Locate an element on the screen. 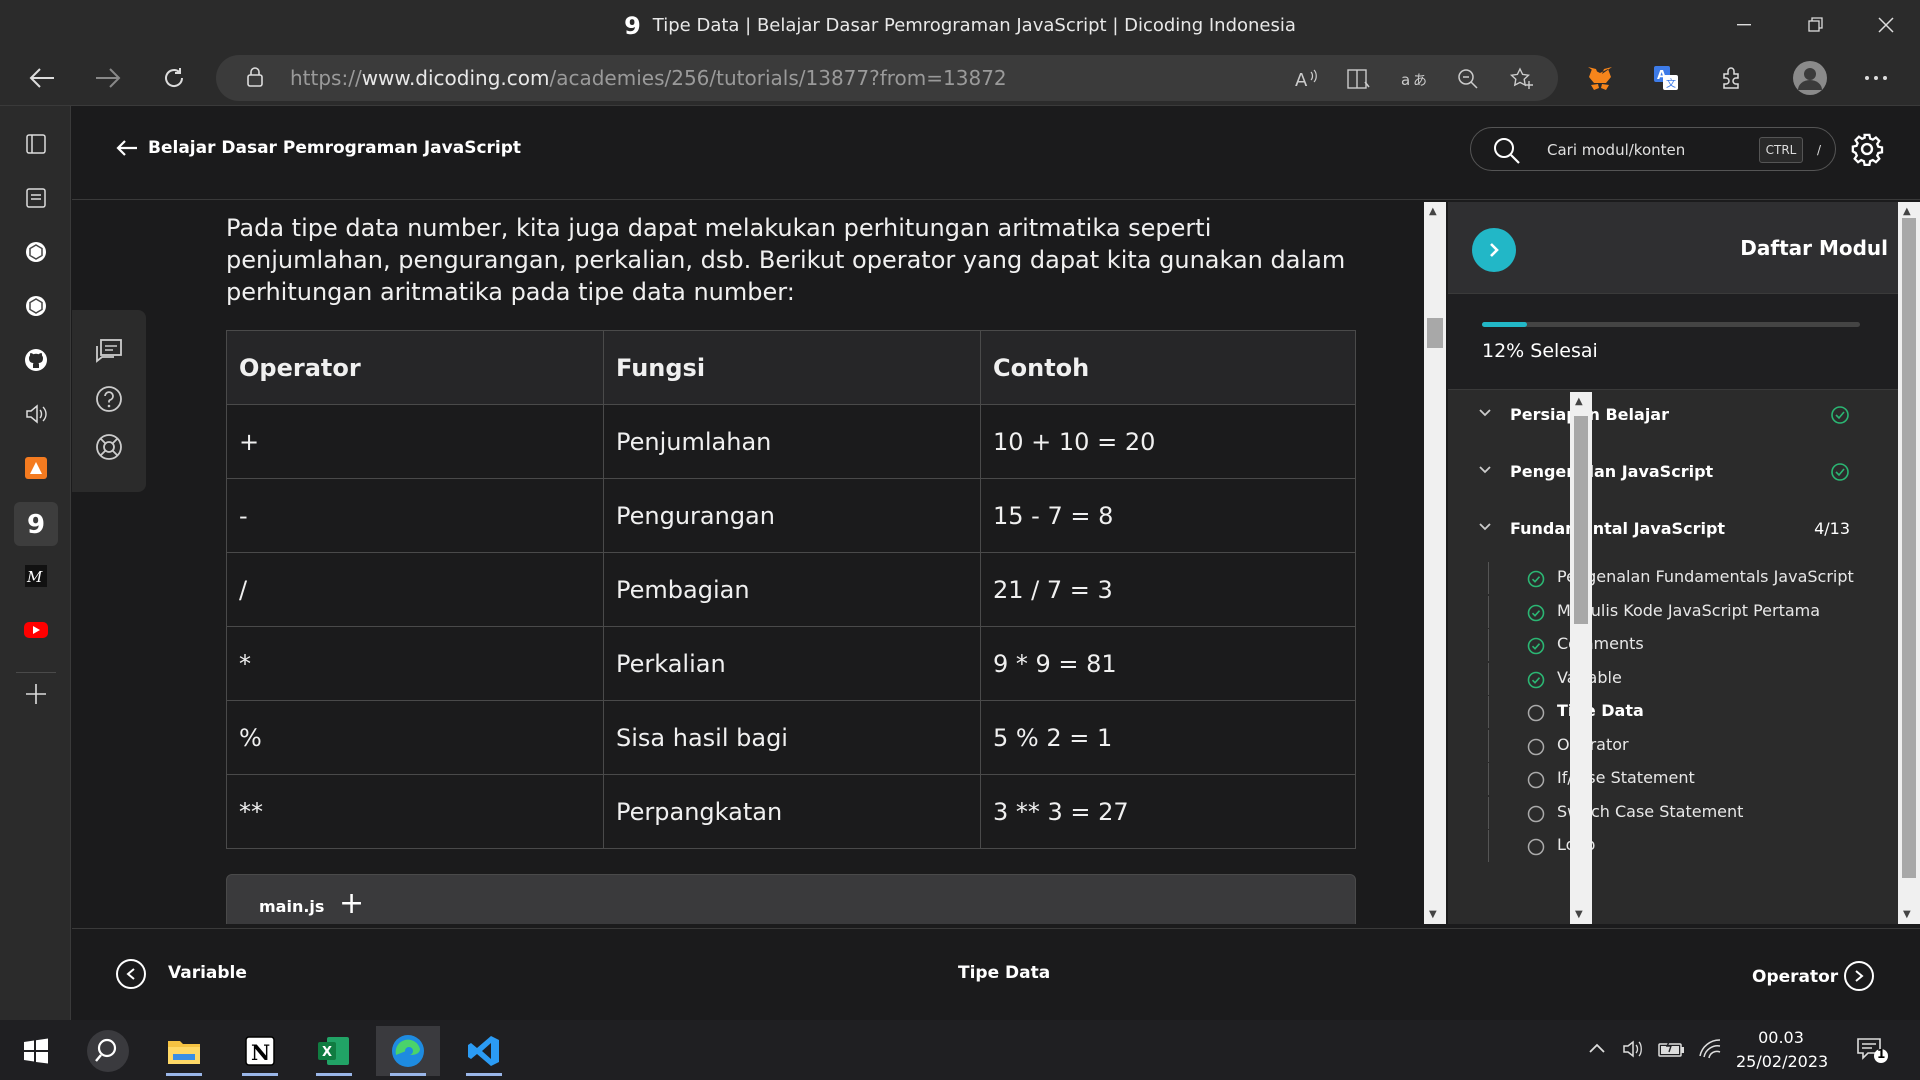  svg-text: N is located at coordinates (260, 1052).